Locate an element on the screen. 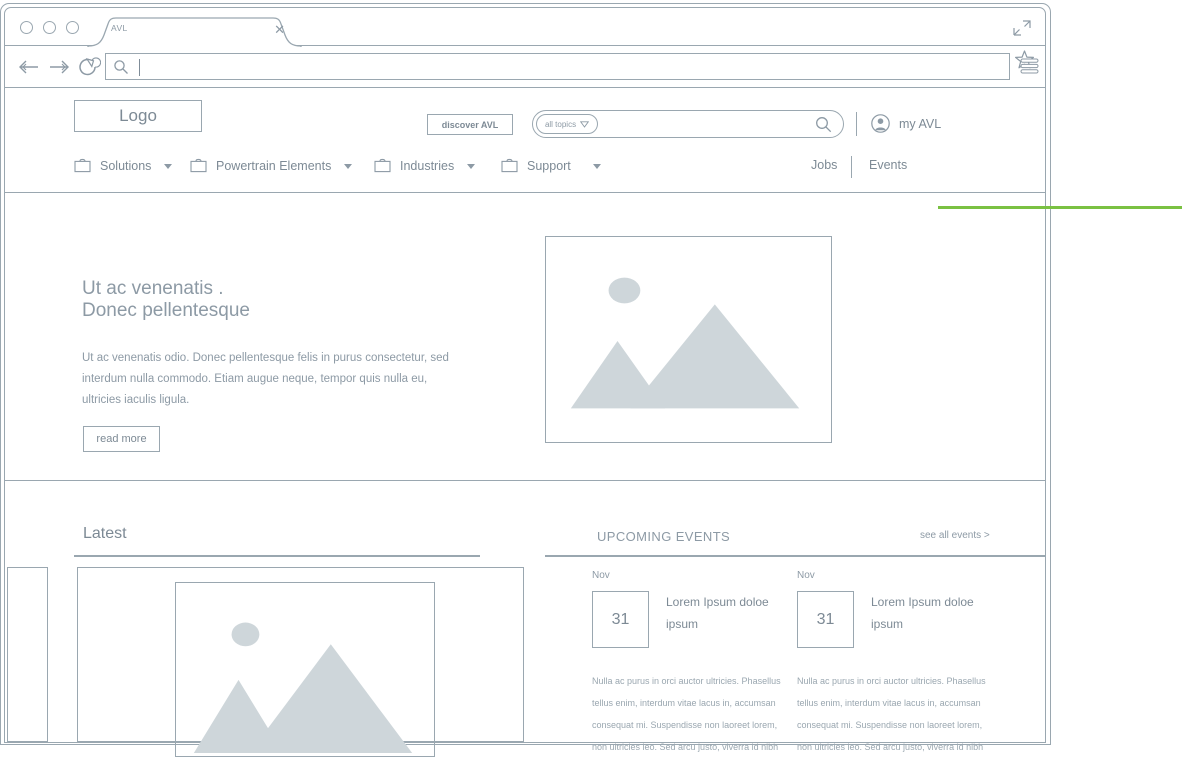 This screenshot has height=758, width=1200. nav-item-events: Events is located at coordinates (888, 165).